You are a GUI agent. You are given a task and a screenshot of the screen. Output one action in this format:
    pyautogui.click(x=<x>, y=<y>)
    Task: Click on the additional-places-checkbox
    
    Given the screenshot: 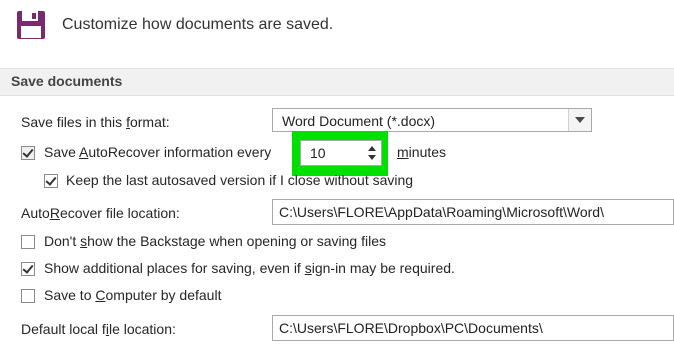 What is the action you would take?
    pyautogui.click(x=28, y=269)
    